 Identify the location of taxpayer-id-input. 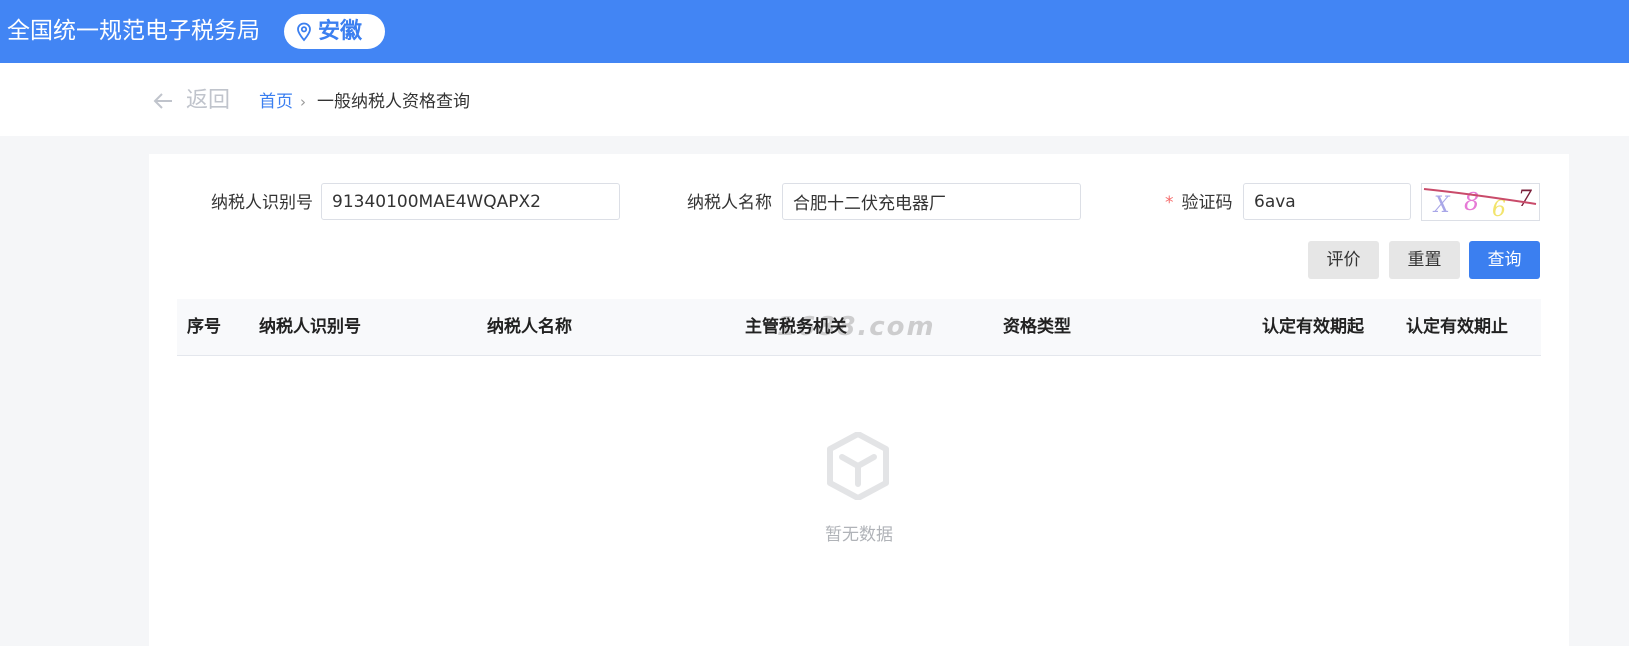
(470, 201).